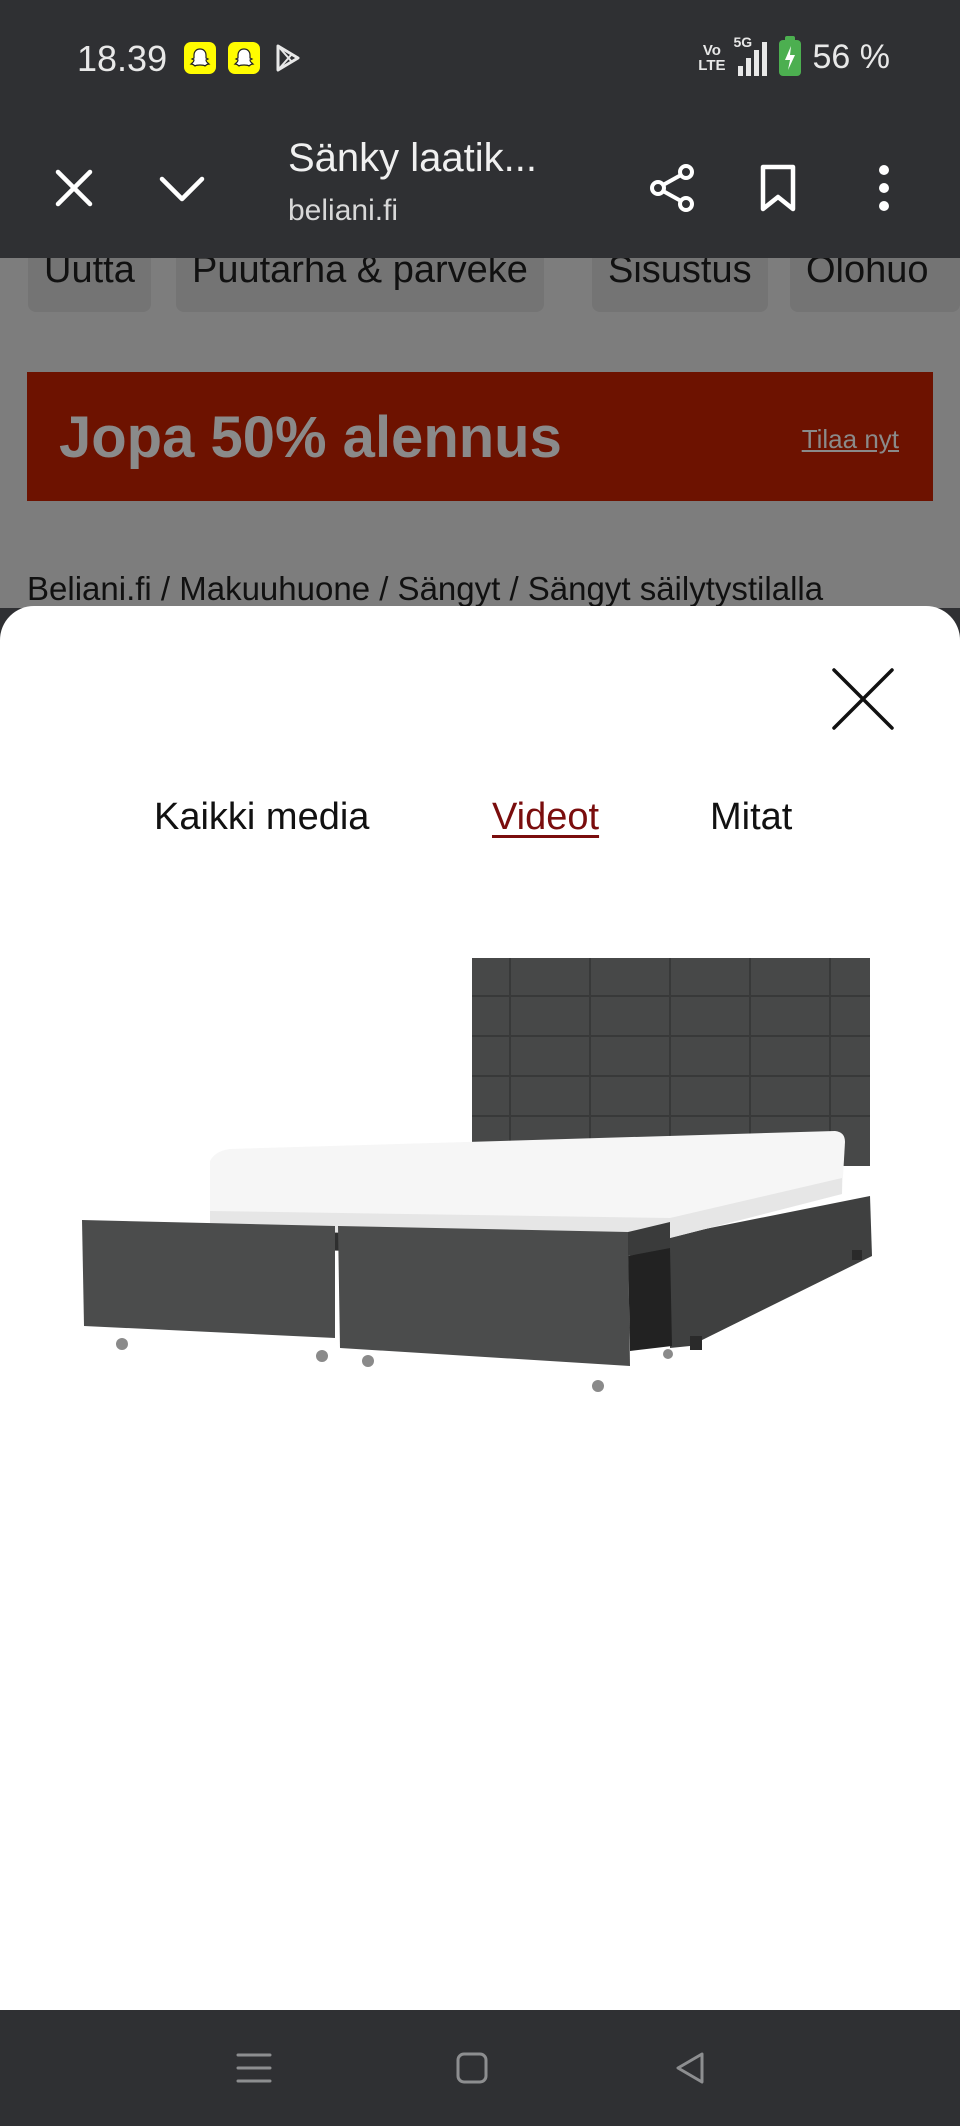 Image resolution: width=960 pixels, height=2126 pixels. What do you see at coordinates (360, 285) in the screenshot?
I see `category-chip: Puutarha & parveke` at bounding box center [360, 285].